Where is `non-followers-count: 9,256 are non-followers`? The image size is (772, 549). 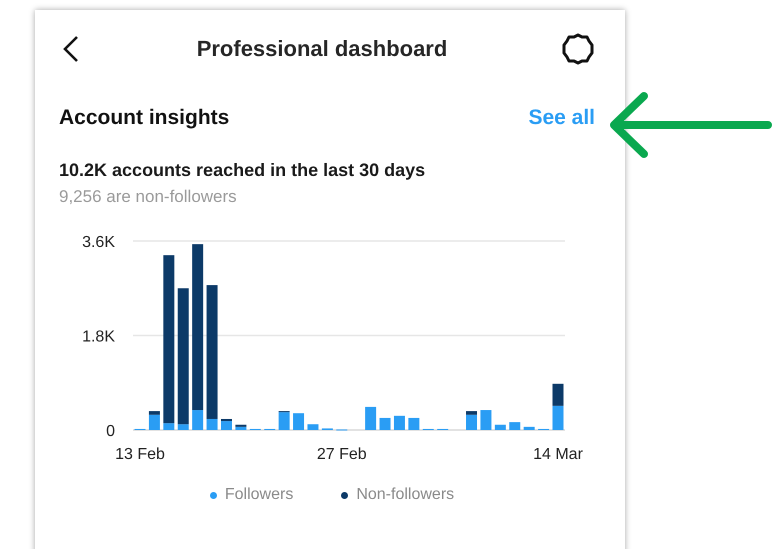 non-followers-count: 9,256 are non-followers is located at coordinates (148, 197).